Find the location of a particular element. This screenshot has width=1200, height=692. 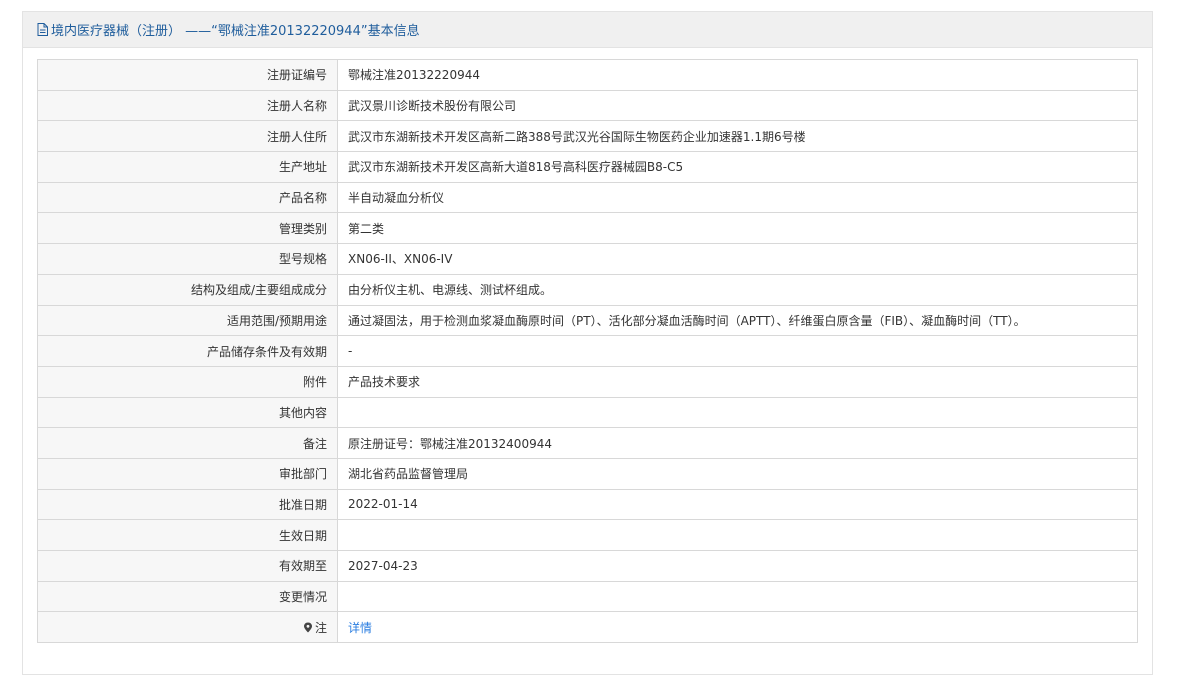

table-row: 注册证编号 鄂械注准20132220944 is located at coordinates (587, 75).